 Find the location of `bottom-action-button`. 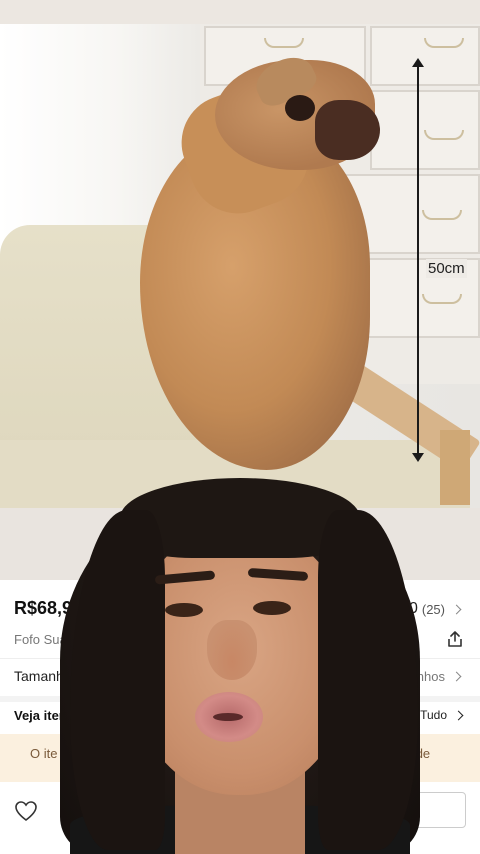

bottom-action-button is located at coordinates (431, 810).